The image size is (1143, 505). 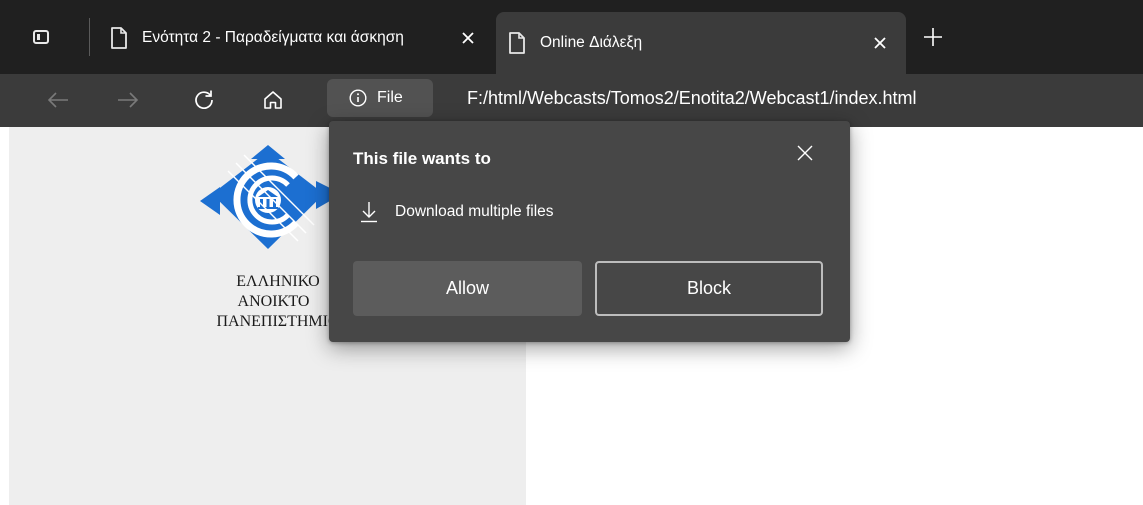 What do you see at coordinates (271, 197) in the screenshot?
I see `university-logo` at bounding box center [271, 197].